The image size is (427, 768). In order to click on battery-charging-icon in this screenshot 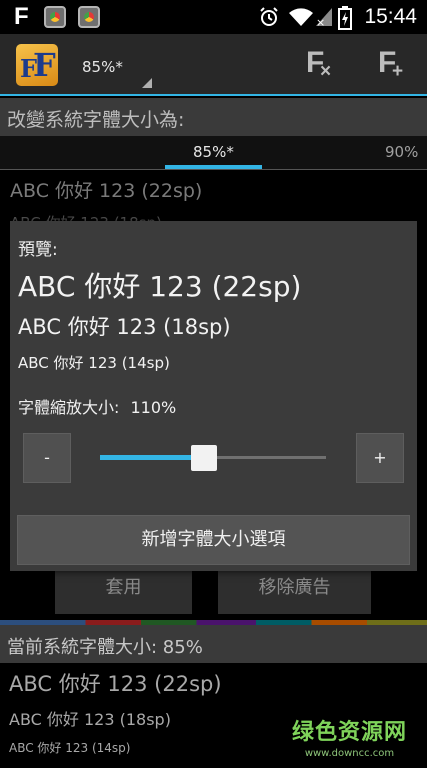, I will do `click(345, 21)`.